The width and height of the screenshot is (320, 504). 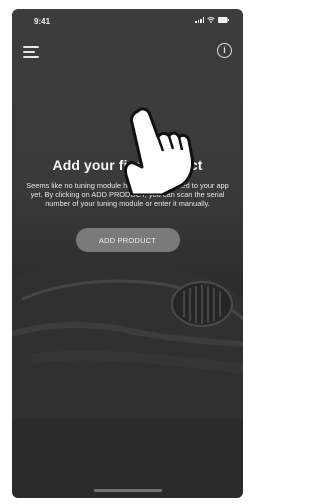 I want to click on wifi-icon, so click(x=211, y=20).